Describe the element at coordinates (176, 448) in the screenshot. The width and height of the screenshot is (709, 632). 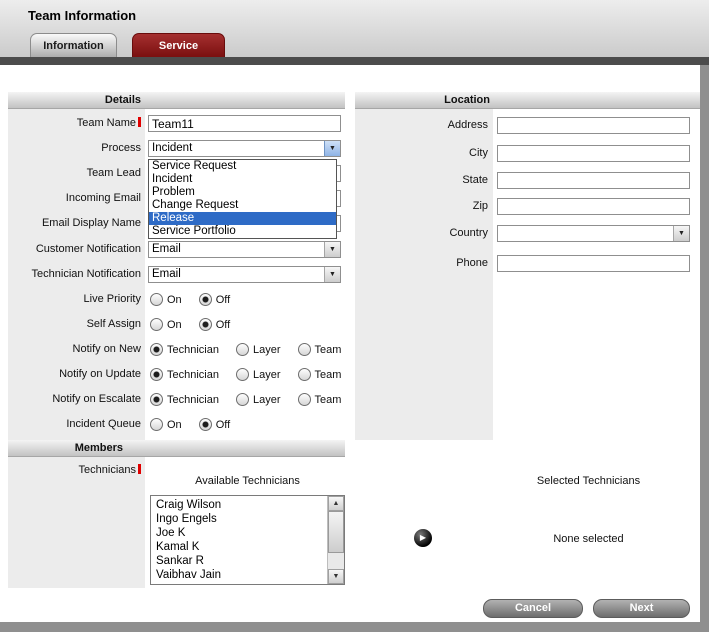
I see `members-section-header: Members` at that location.